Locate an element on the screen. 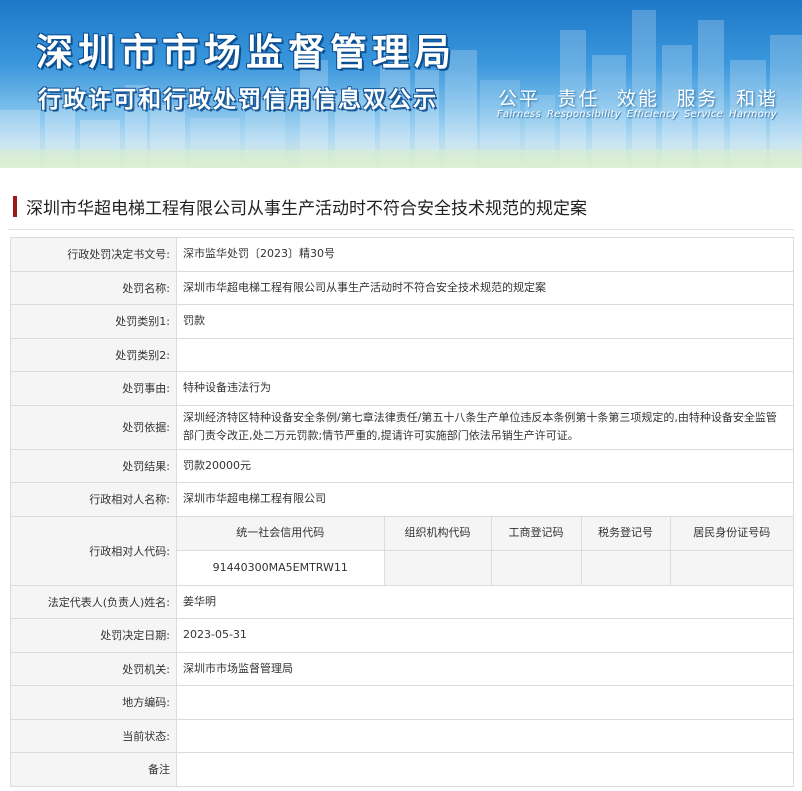 This screenshot has height=791, width=802. table-row: 处罚决定日期: 2023-05-31 is located at coordinates (402, 635).